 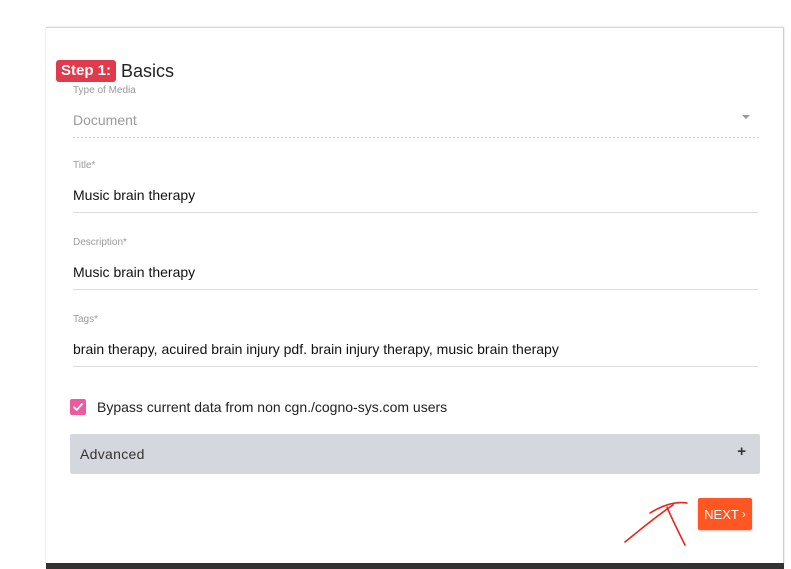 I want to click on step-heading: Step 1: Basics, so click(x=115, y=71).